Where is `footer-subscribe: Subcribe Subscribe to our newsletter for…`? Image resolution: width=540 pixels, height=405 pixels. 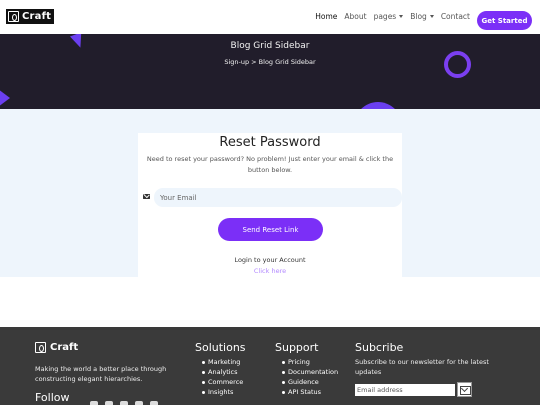
footer-subscribe: Subcribe Subscribe to our newsletter for… is located at coordinates (425, 369).